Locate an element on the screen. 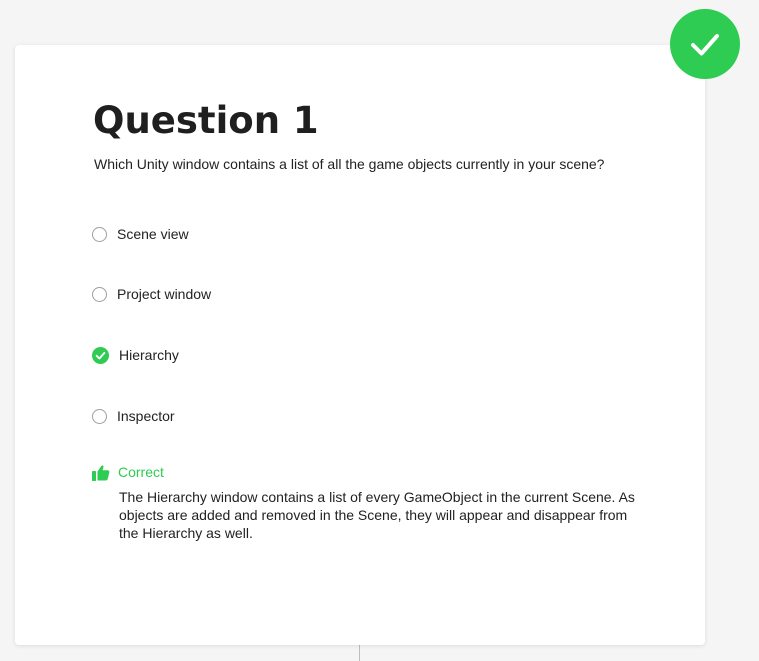 The height and width of the screenshot is (661, 759). status-badge is located at coordinates (705, 44).